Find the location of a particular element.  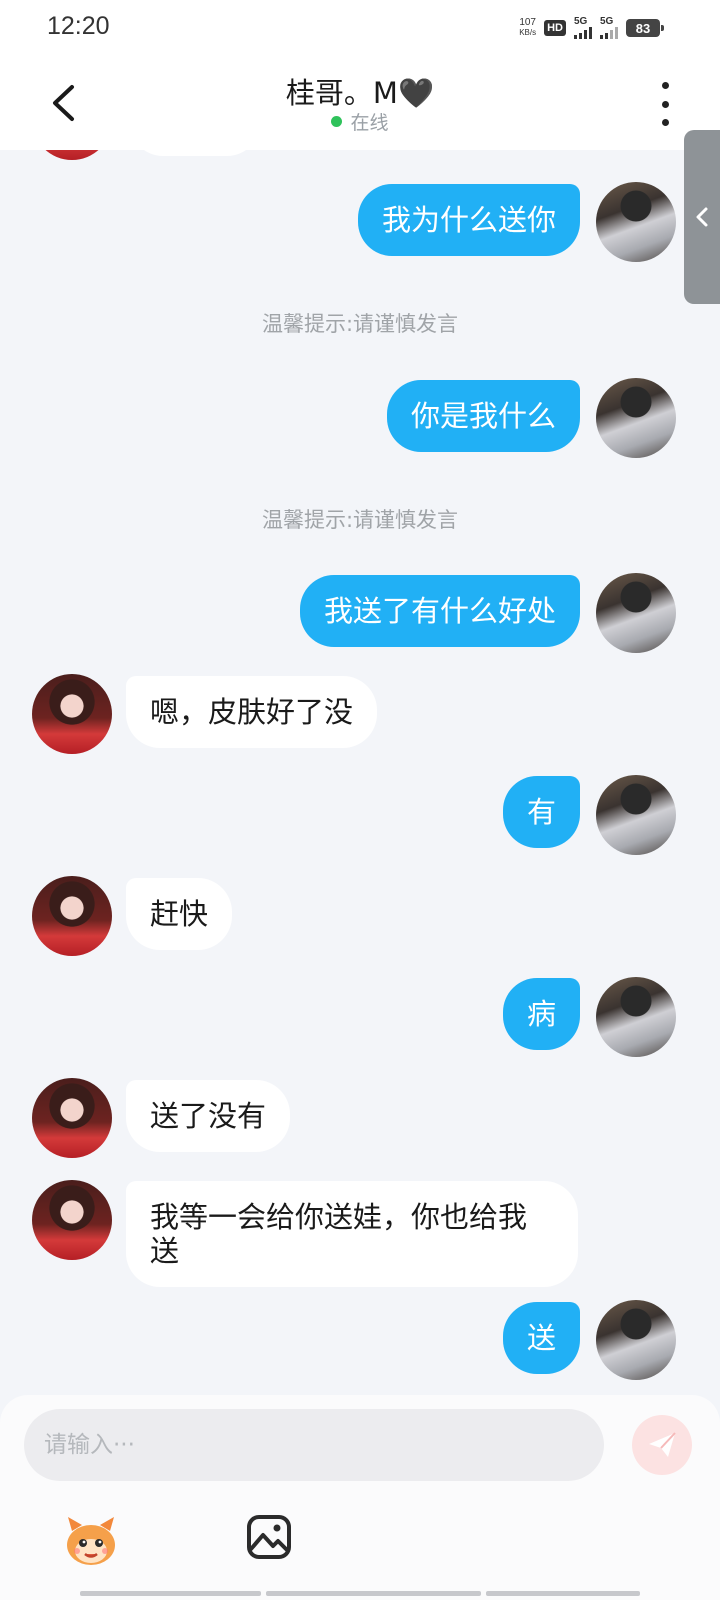

input-panel is located at coordinates (360, 1497).